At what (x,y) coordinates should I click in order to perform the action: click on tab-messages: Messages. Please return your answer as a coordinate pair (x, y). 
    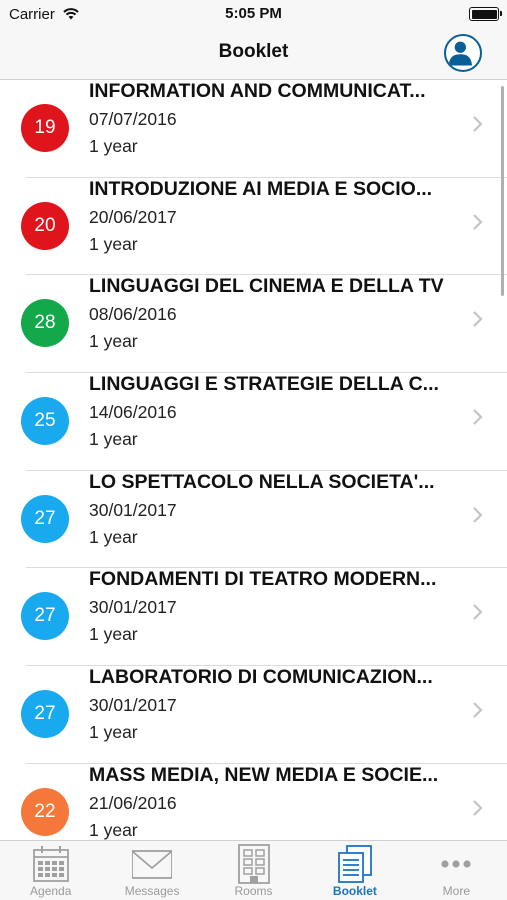
    Looking at the image, I should click on (151, 870).